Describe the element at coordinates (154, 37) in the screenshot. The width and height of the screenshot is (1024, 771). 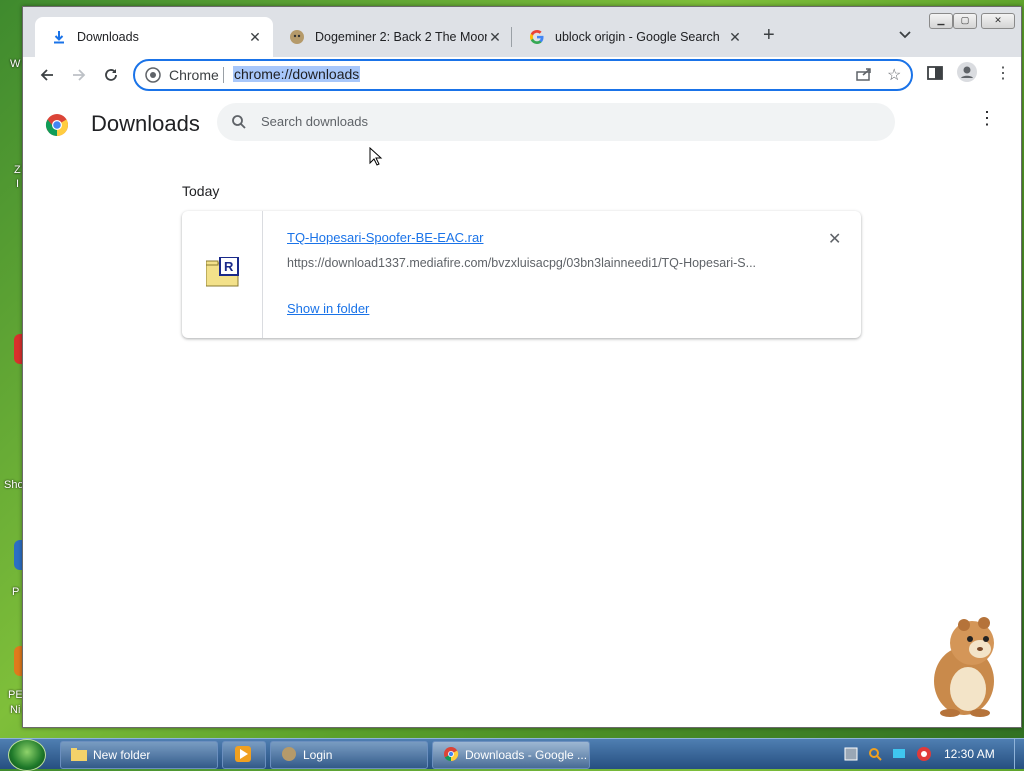
I see `tab-downloads: Downloads ✕` at that location.